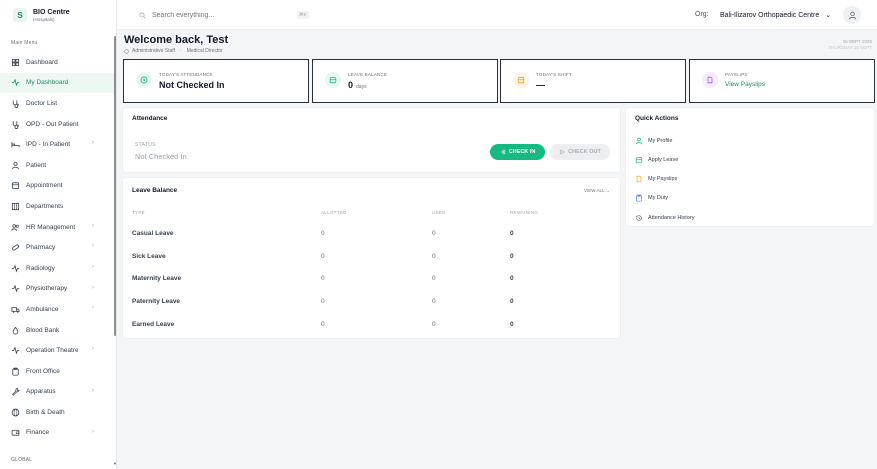 Image resolution: width=877 pixels, height=469 pixels. What do you see at coordinates (52, 124) in the screenshot?
I see `sidebar-item-label: OPD - Out Patient` at bounding box center [52, 124].